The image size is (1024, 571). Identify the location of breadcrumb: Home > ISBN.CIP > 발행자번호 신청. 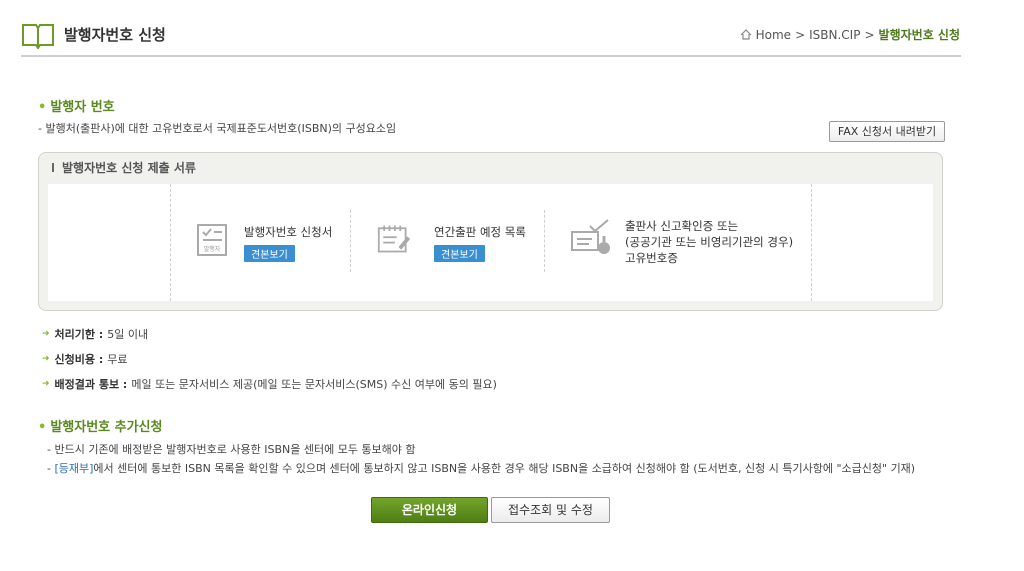
(850, 34).